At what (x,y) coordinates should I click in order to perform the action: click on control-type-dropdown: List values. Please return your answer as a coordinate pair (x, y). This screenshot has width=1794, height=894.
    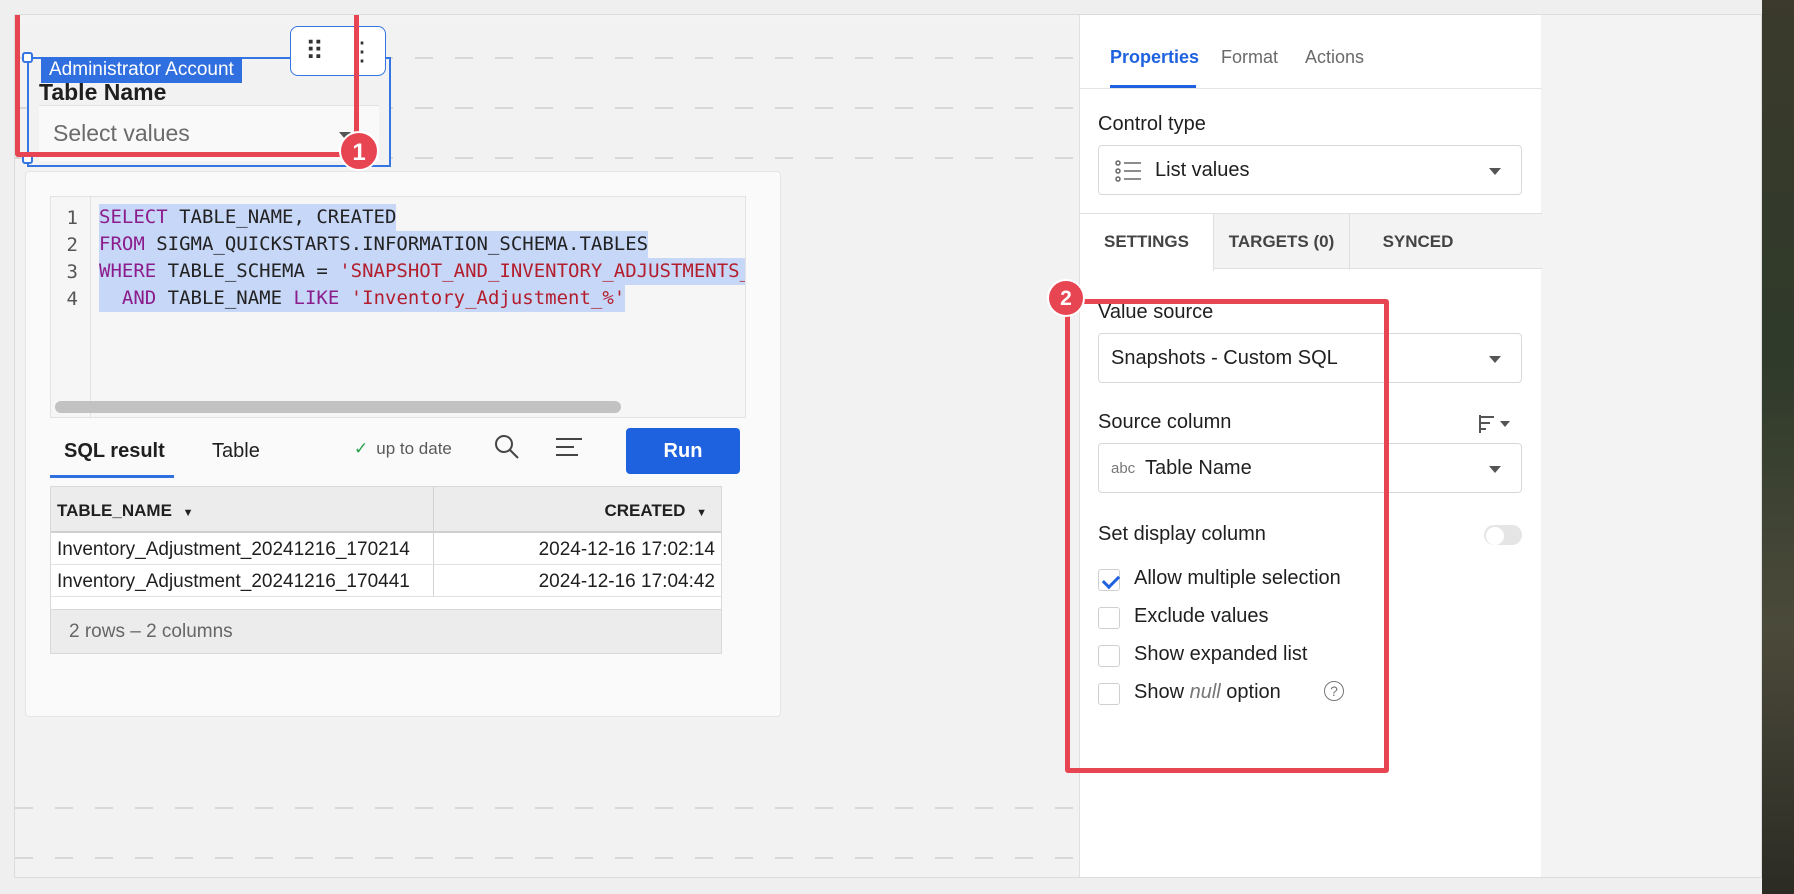
    Looking at the image, I should click on (1310, 170).